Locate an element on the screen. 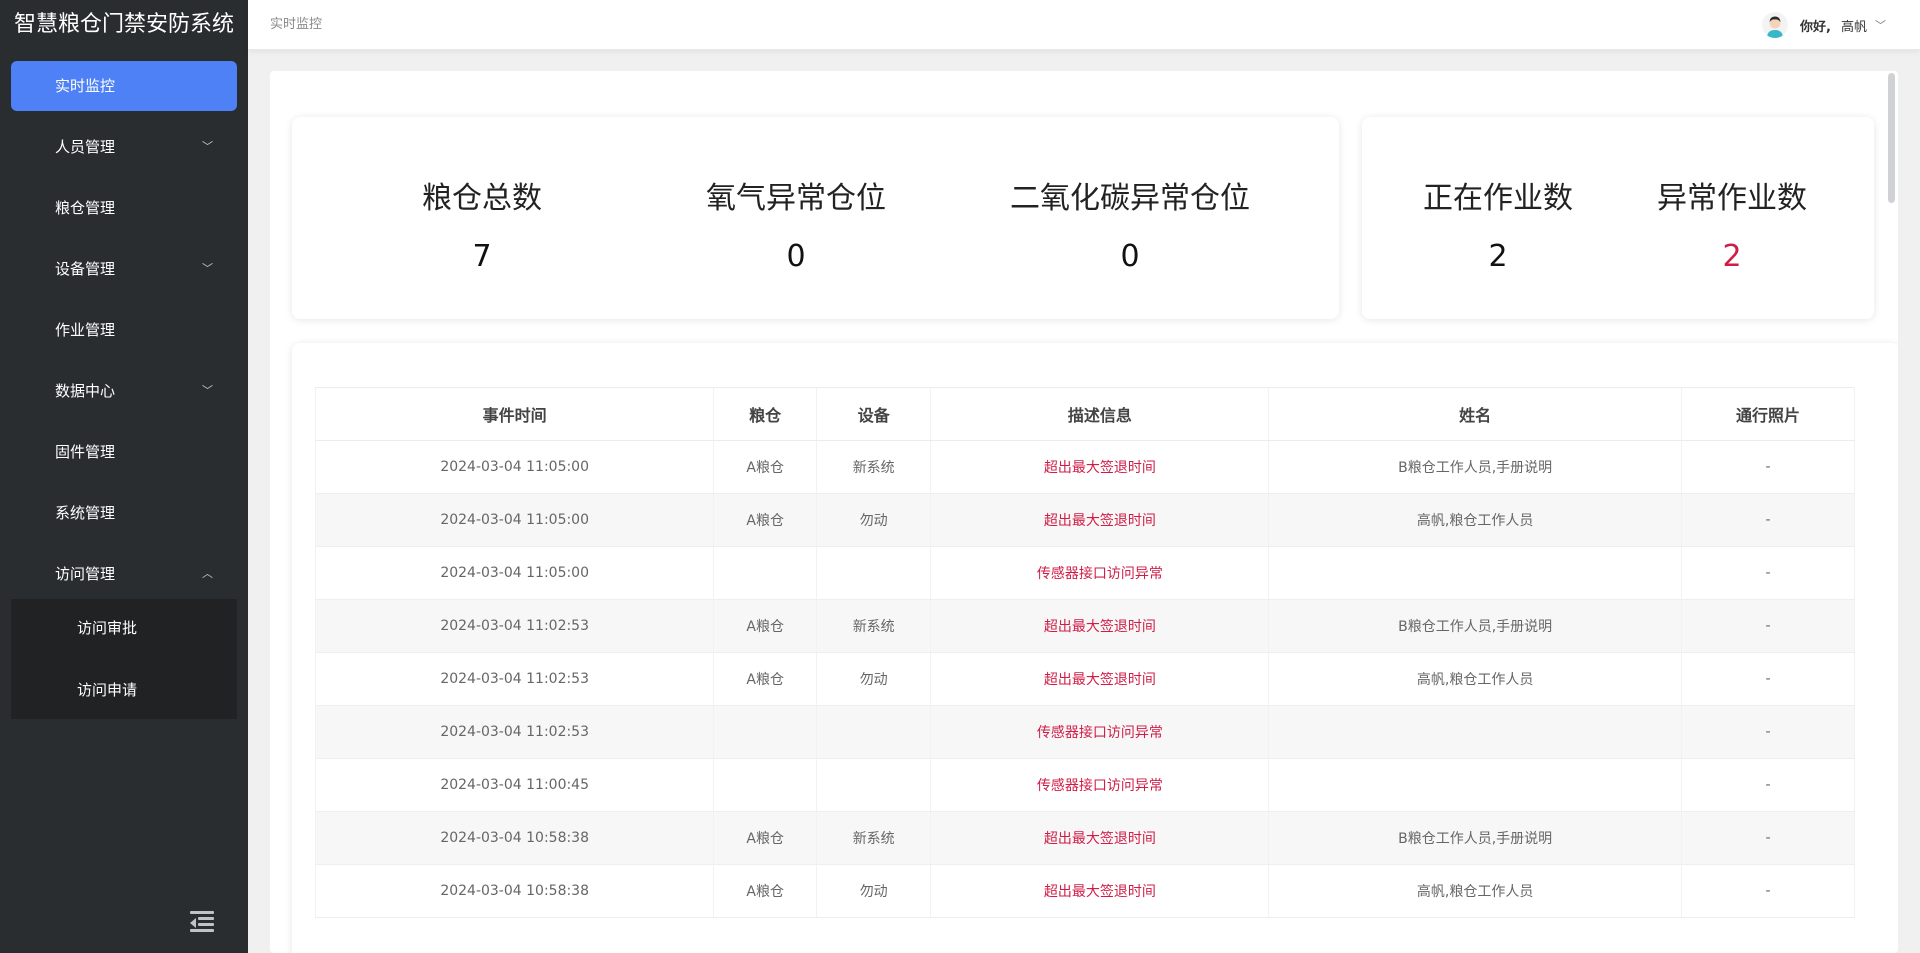 The height and width of the screenshot is (953, 1920). column-header-time: 事件时间 is located at coordinates (514, 414).